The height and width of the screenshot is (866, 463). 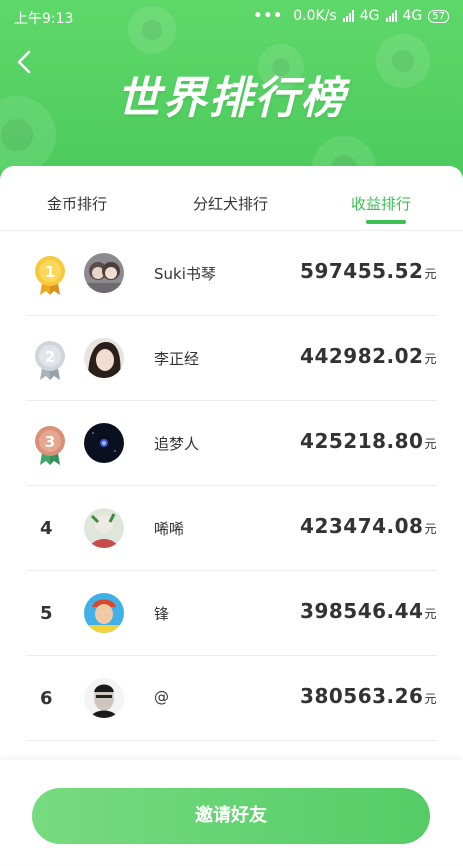 I want to click on list-item: 4 唏唏 423474.08元, so click(x=231, y=528).